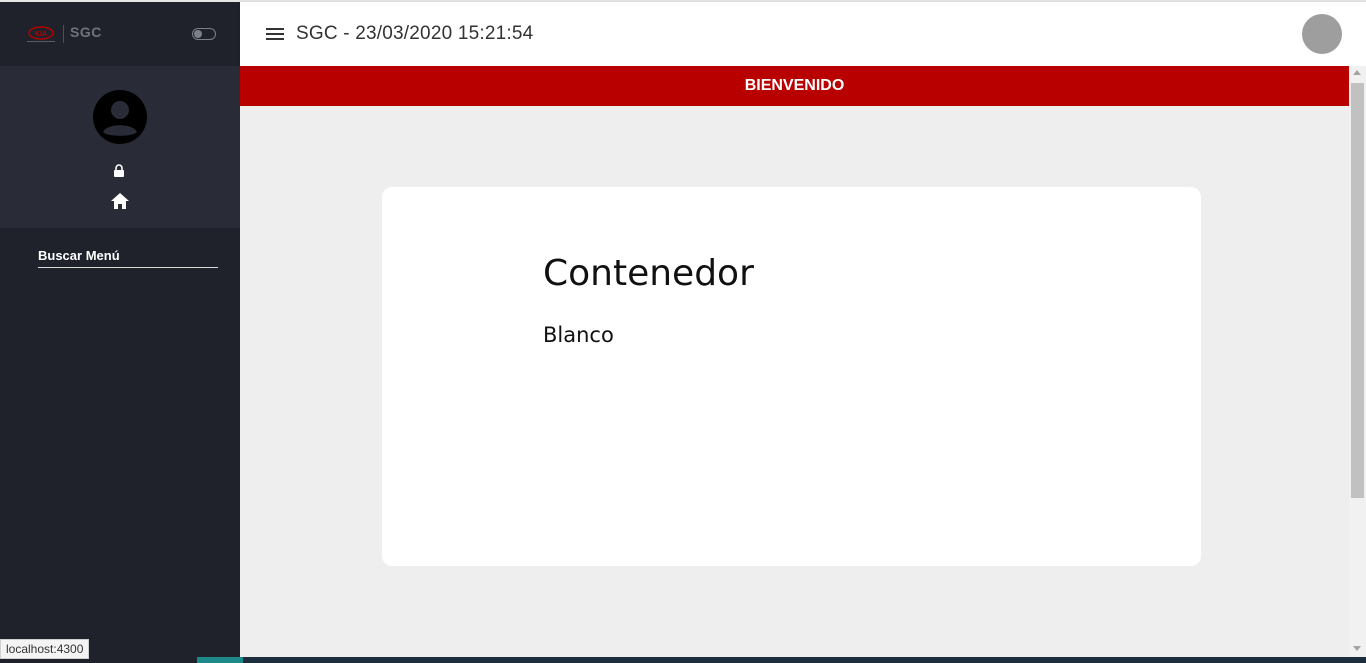 Image resolution: width=1366 pixels, height=663 pixels. What do you see at coordinates (578, 335) in the screenshot?
I see `card-subtitle: Blanco` at bounding box center [578, 335].